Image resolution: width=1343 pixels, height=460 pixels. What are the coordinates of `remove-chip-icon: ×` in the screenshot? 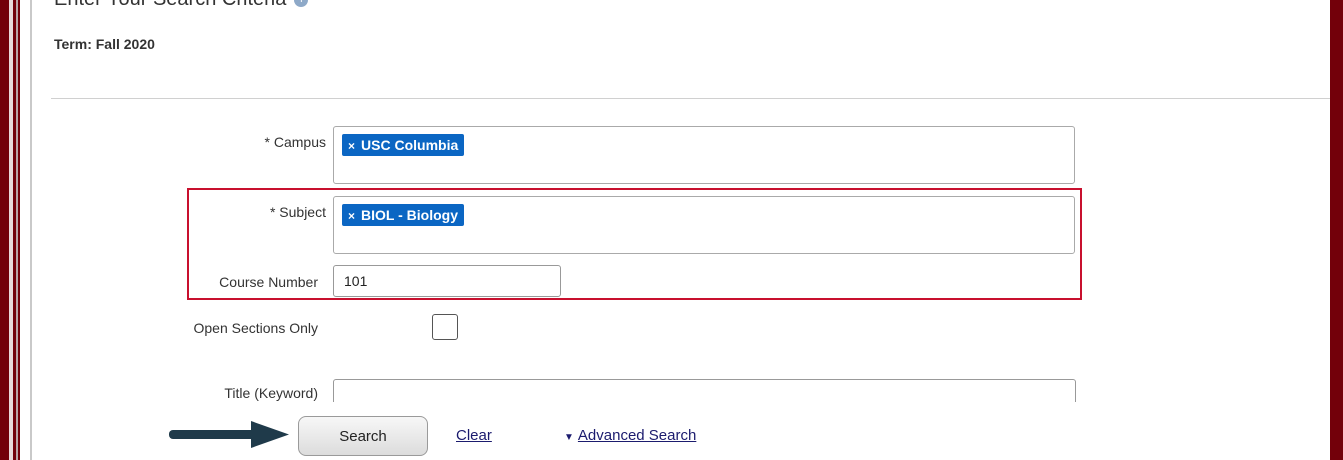 It's located at (351, 146).